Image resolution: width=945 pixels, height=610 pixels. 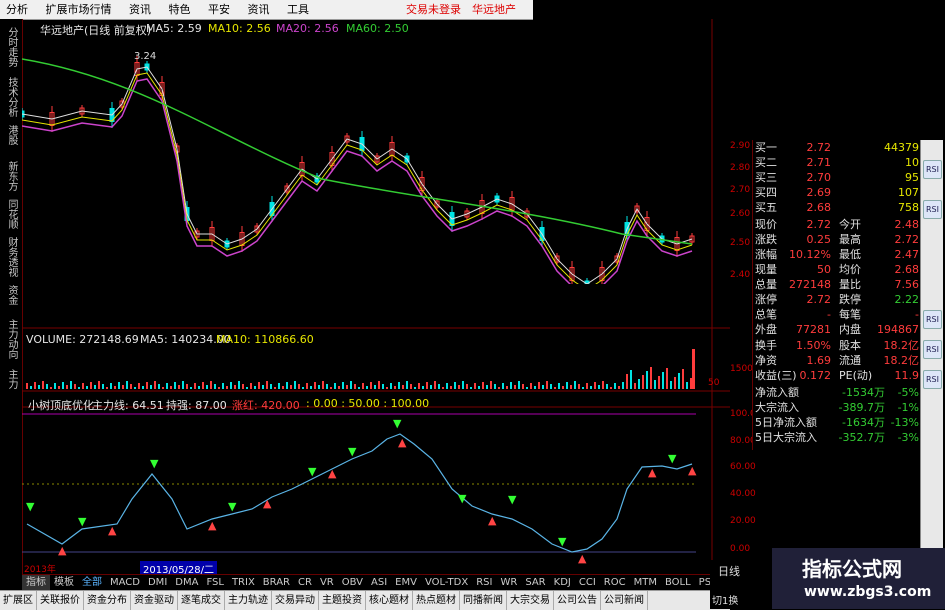 I want to click on function-tab: 主题投资, so click(x=342, y=600).